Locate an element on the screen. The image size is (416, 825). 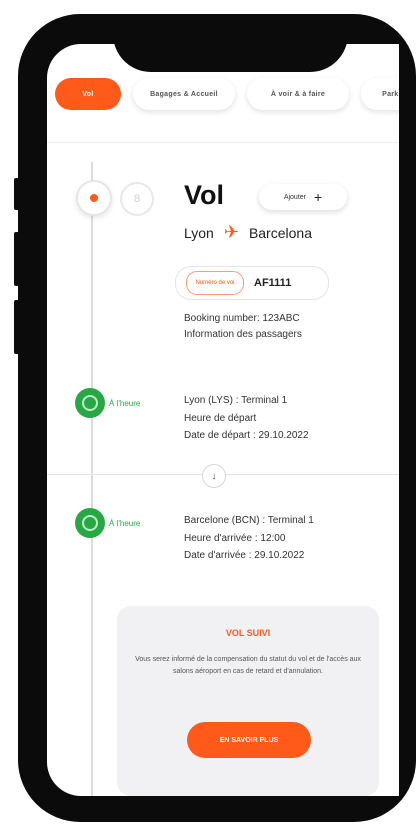
destination-city: Barcelona is located at coordinates (280, 232).